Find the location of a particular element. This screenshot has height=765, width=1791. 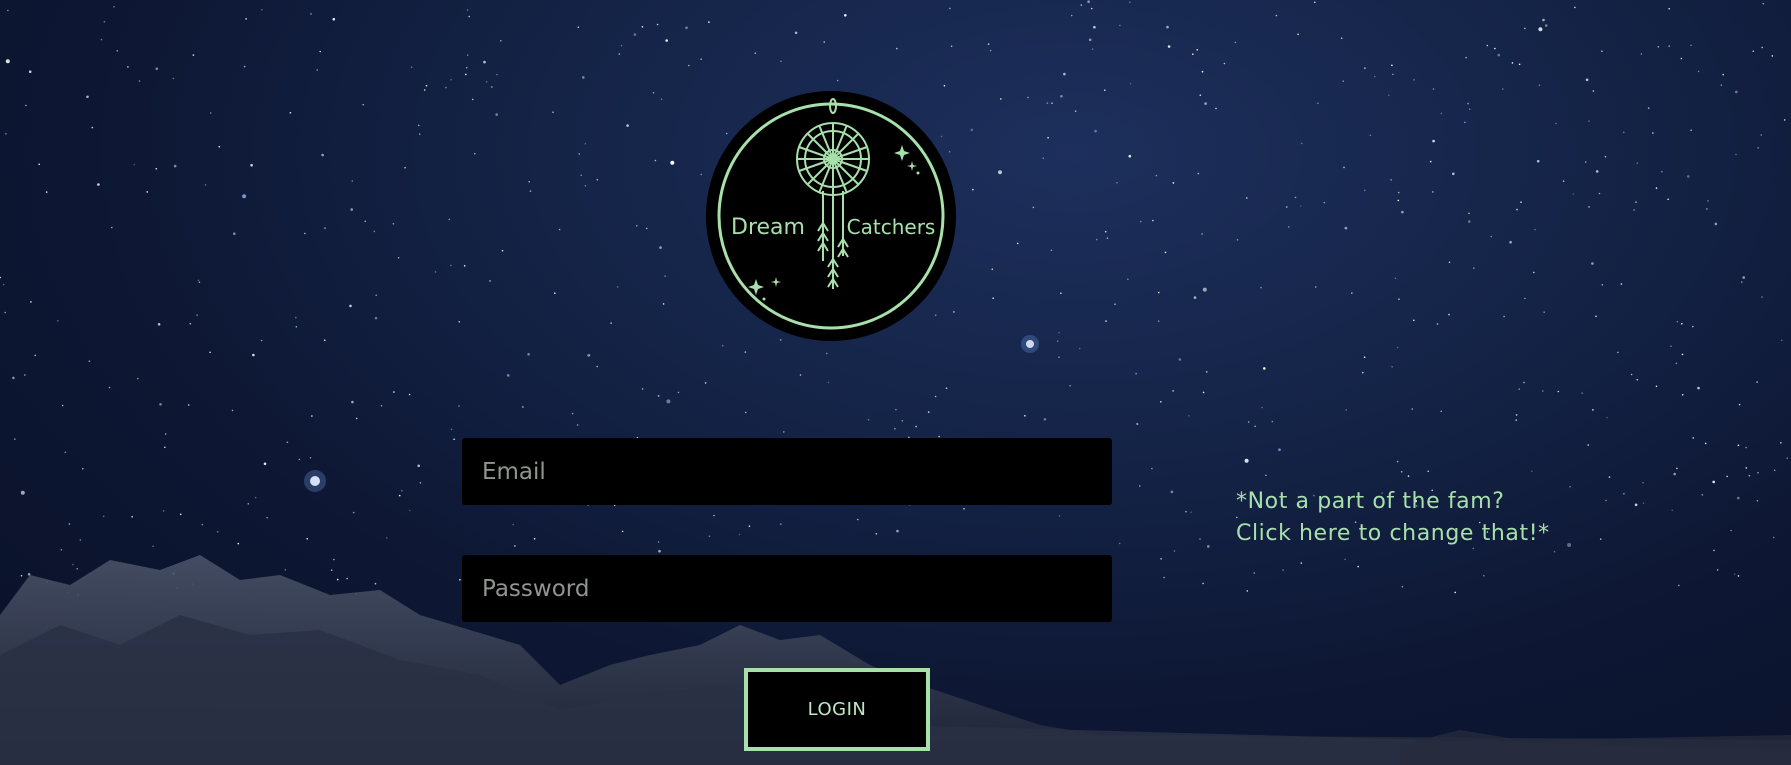

email-input is located at coordinates (787, 471).